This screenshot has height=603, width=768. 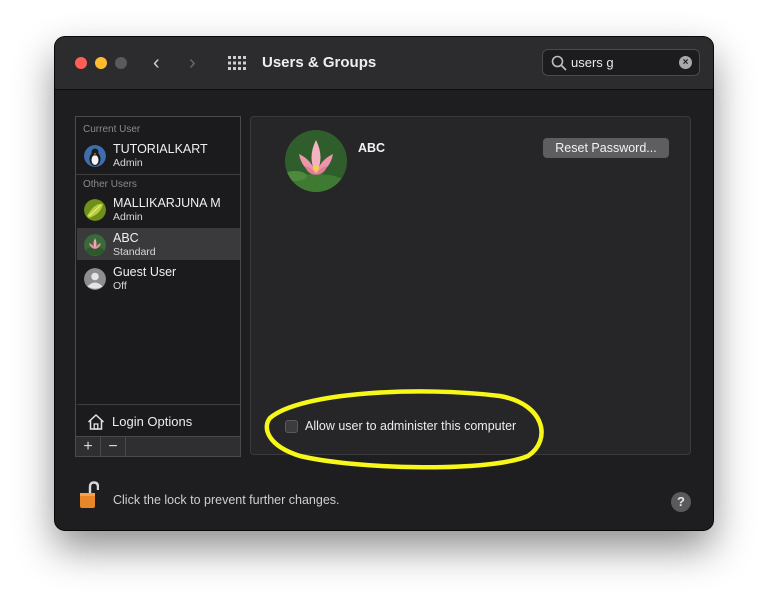 What do you see at coordinates (95, 210) in the screenshot?
I see `leaf-avatar-icon` at bounding box center [95, 210].